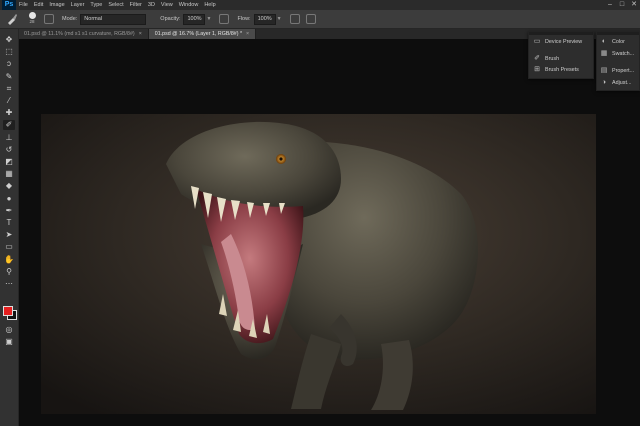 Image resolution: width=640 pixels, height=426 pixels. Describe the element at coordinates (604, 82) in the screenshot. I see `adjustments-panel-icon: ◑` at that location.